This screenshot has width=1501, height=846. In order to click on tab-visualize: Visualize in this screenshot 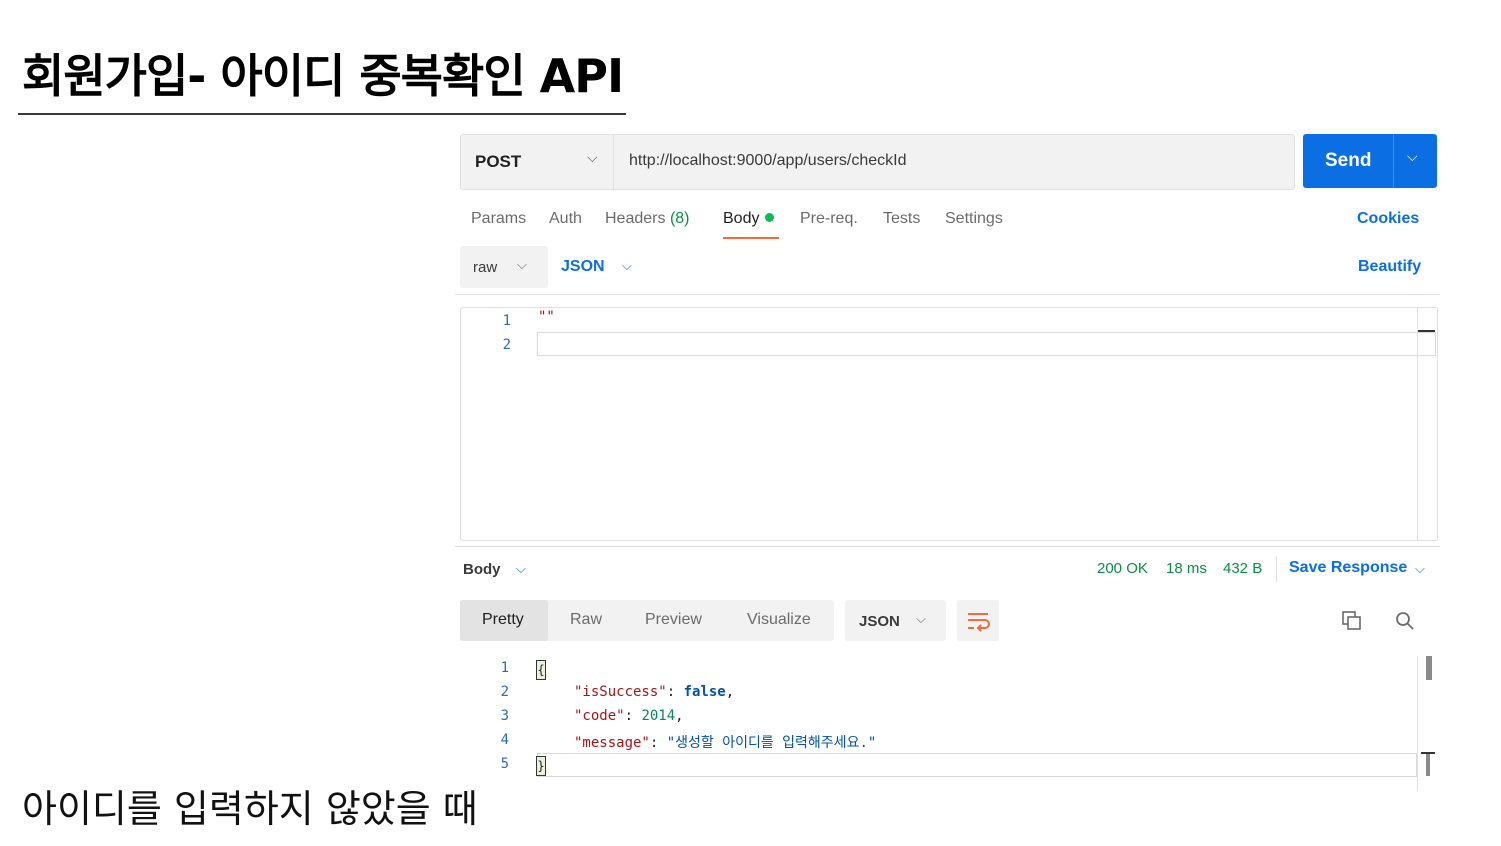, I will do `click(779, 620)`.